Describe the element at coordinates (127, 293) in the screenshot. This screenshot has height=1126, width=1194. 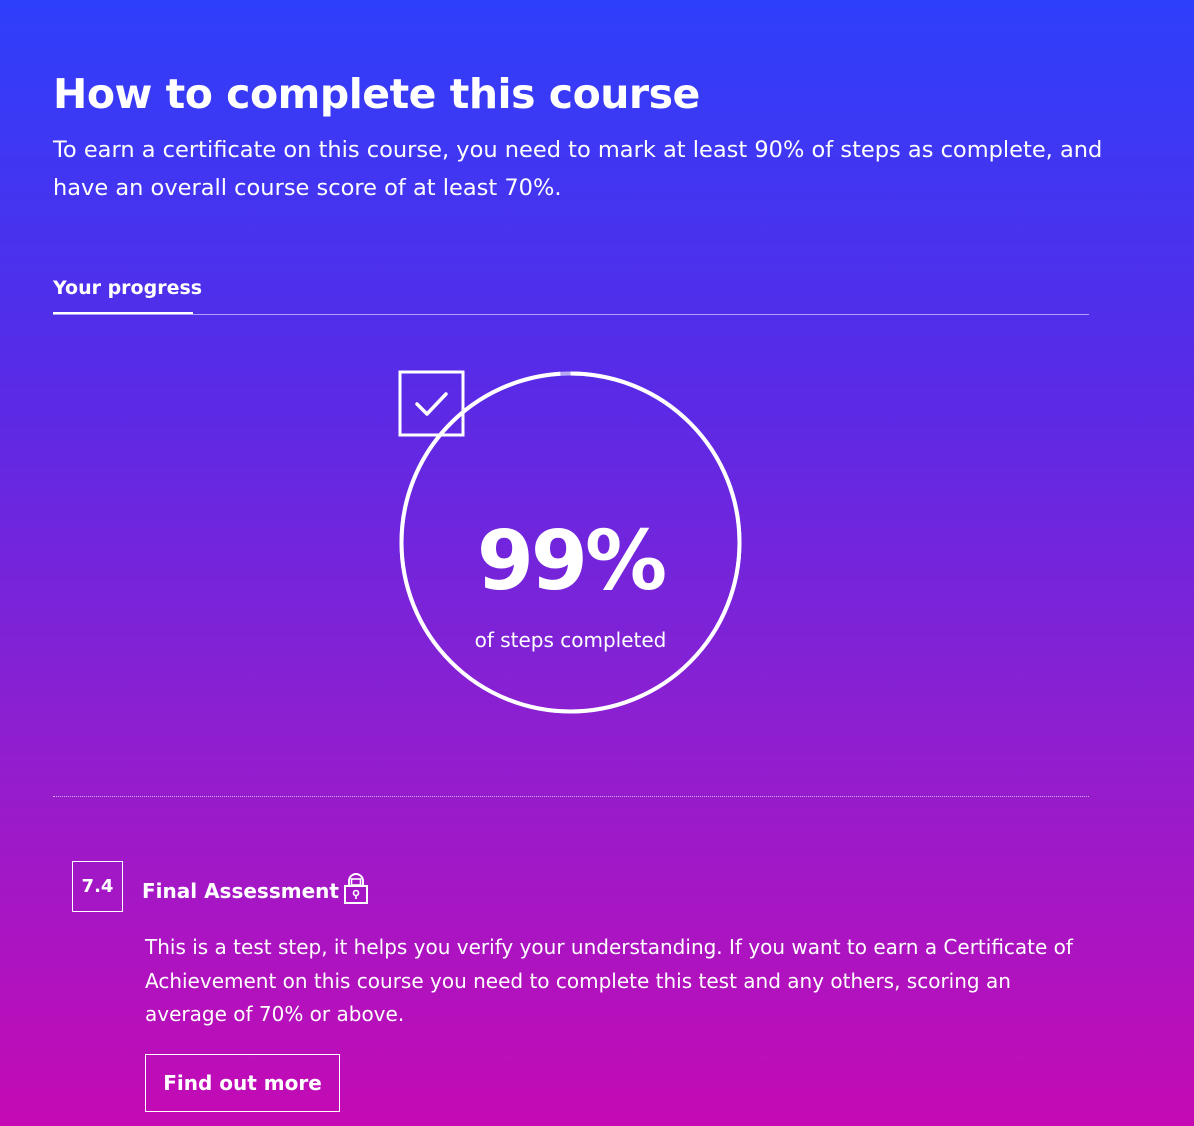
I see `tab-your-progress: Your progress` at that location.